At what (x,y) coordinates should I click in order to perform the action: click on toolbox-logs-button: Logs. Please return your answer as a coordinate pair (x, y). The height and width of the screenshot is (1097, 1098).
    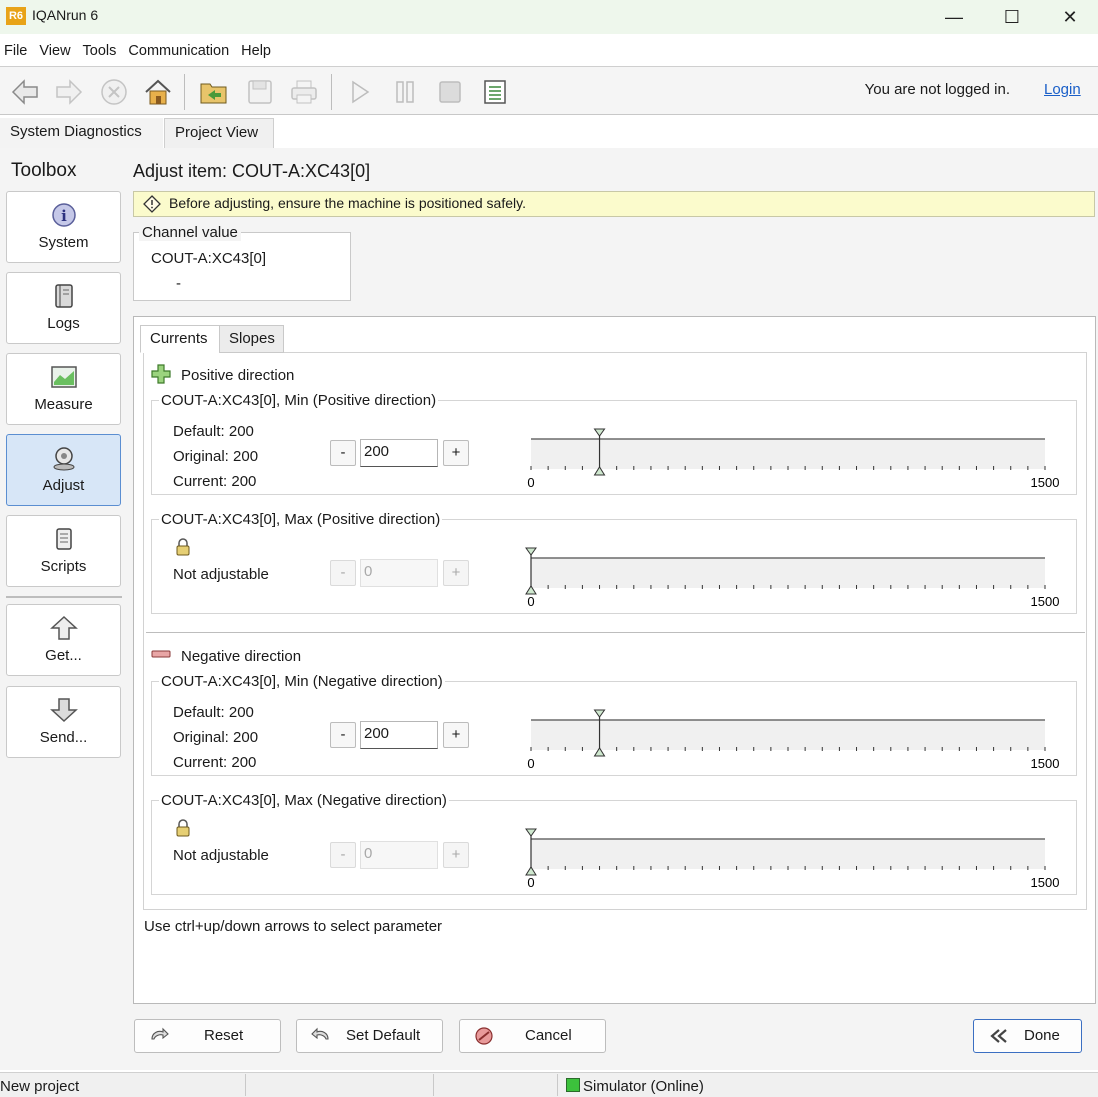
    Looking at the image, I should click on (63, 308).